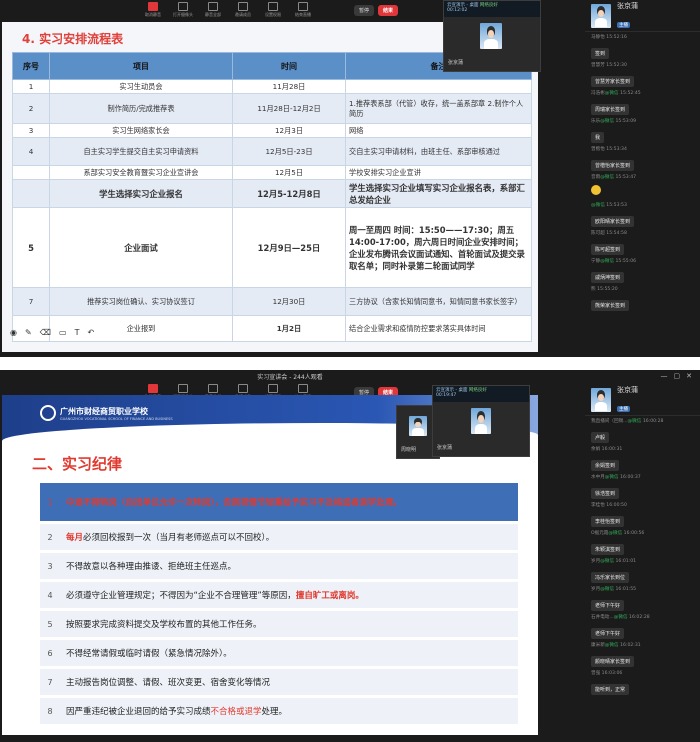 The height and width of the screenshot is (742, 700). I want to click on table-cell: 5, so click(31, 247).